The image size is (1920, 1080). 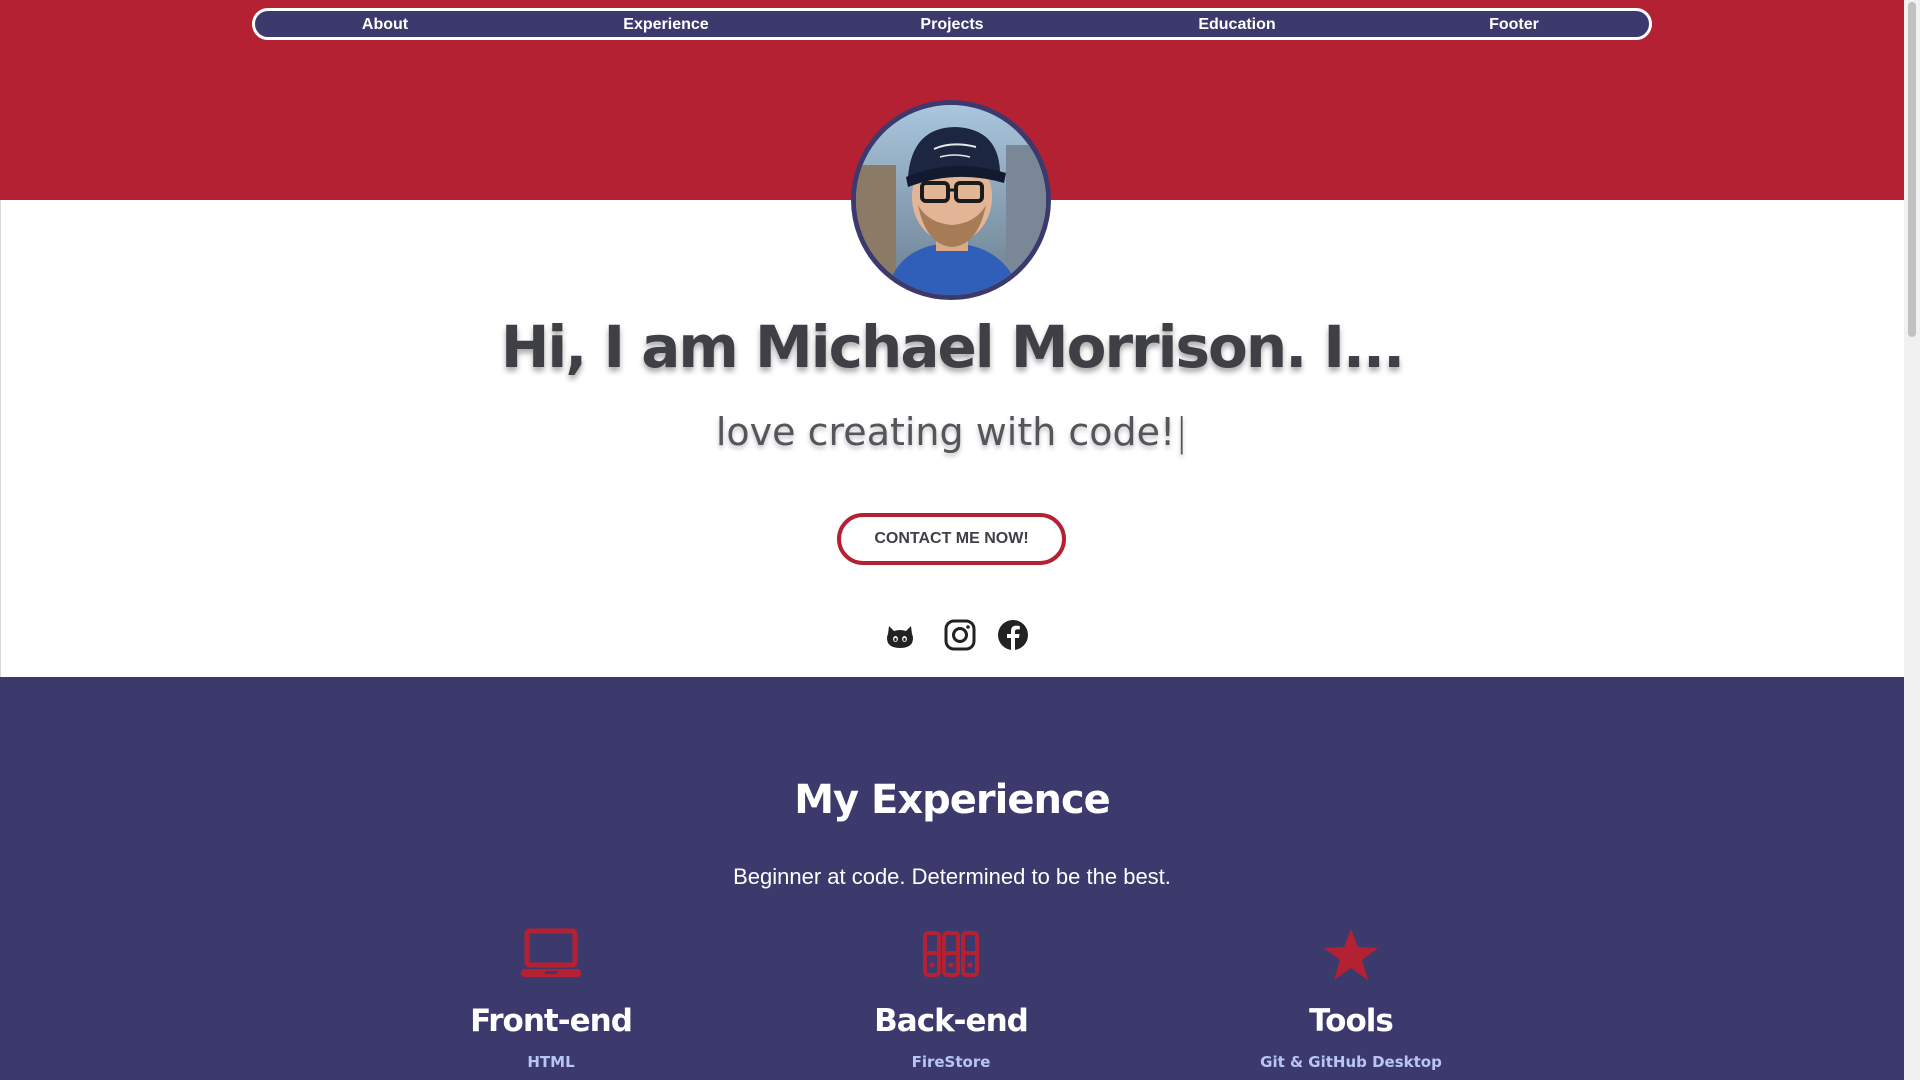 I want to click on experience-column-backend: Back-end FireStore, so click(x=951, y=999).